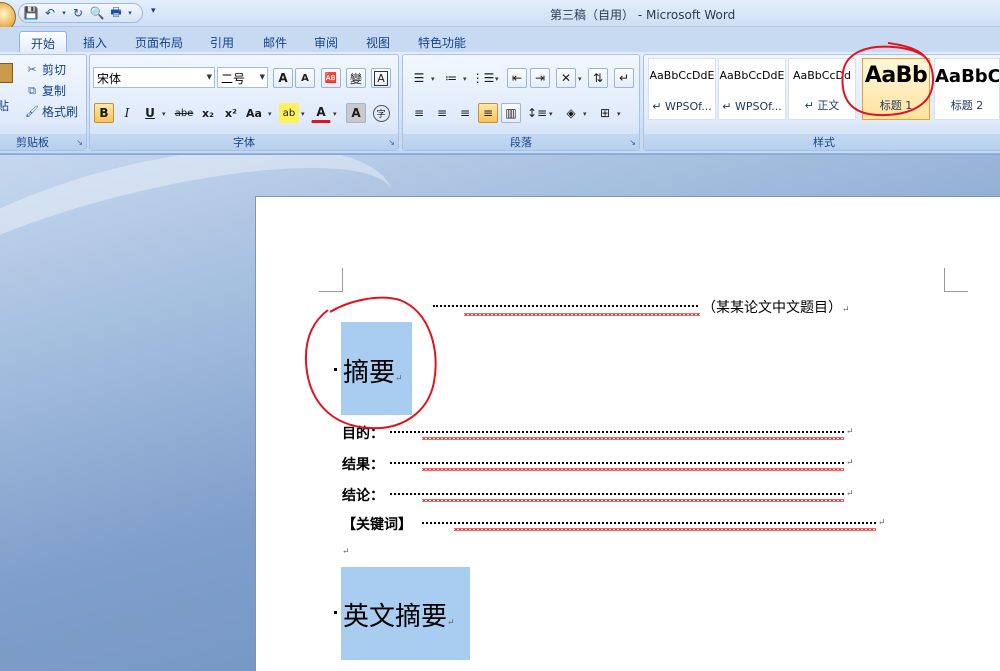  What do you see at coordinates (537, 113) in the screenshot?
I see `line-spacing-button: ↕≡` at bounding box center [537, 113].